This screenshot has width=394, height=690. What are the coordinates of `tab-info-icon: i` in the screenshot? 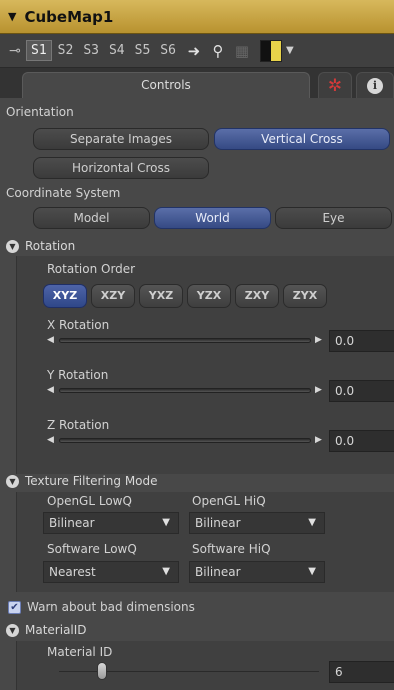 It's located at (375, 85).